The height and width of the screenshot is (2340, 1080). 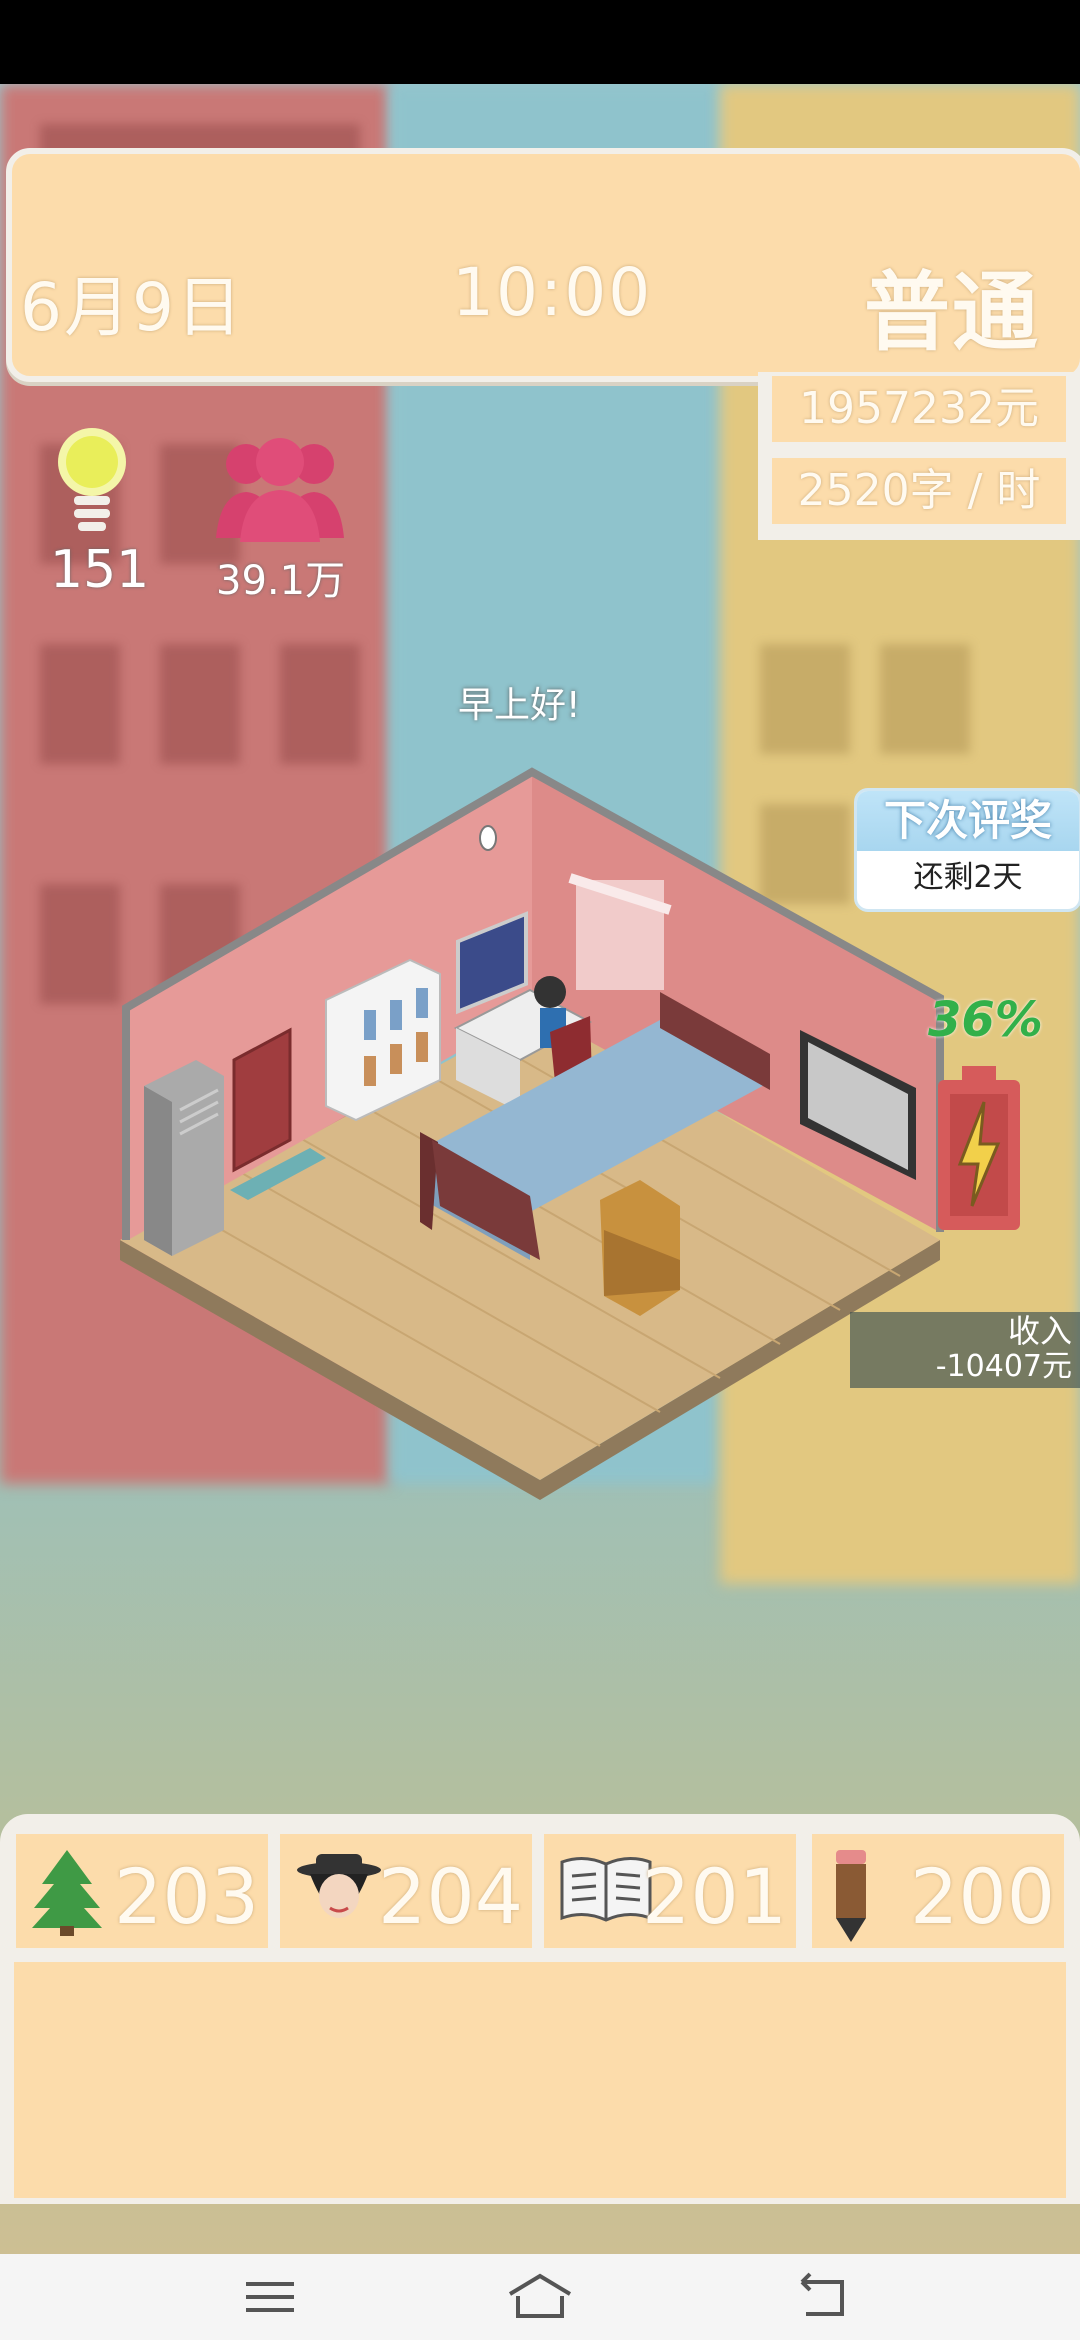 I want to click on date-time-panel: 6月9日 10:00 普通, so click(x=543, y=265).